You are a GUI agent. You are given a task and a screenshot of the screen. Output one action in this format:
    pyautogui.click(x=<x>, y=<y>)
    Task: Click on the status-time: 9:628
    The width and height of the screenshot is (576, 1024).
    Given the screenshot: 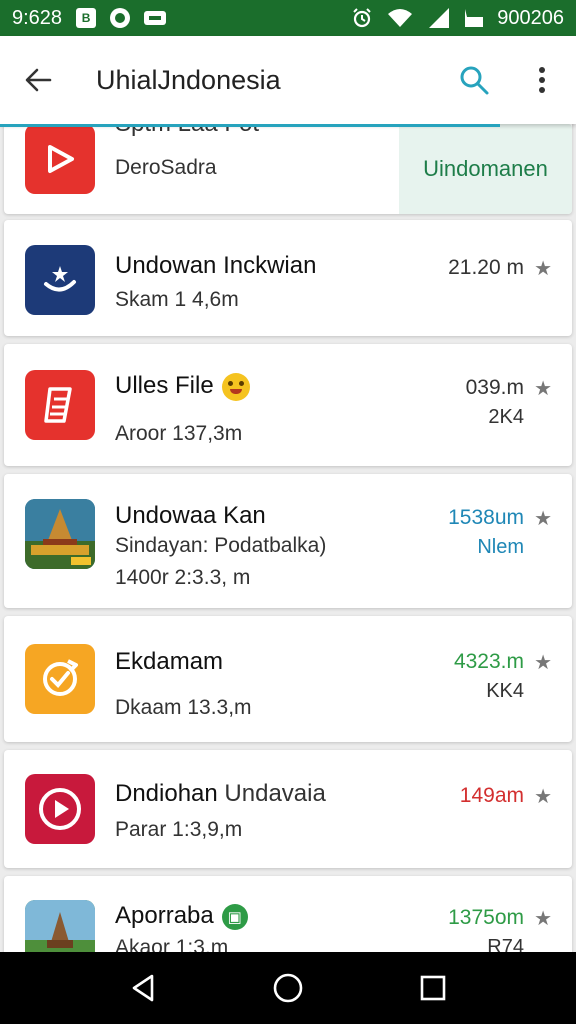 What is the action you would take?
    pyautogui.click(x=37, y=17)
    